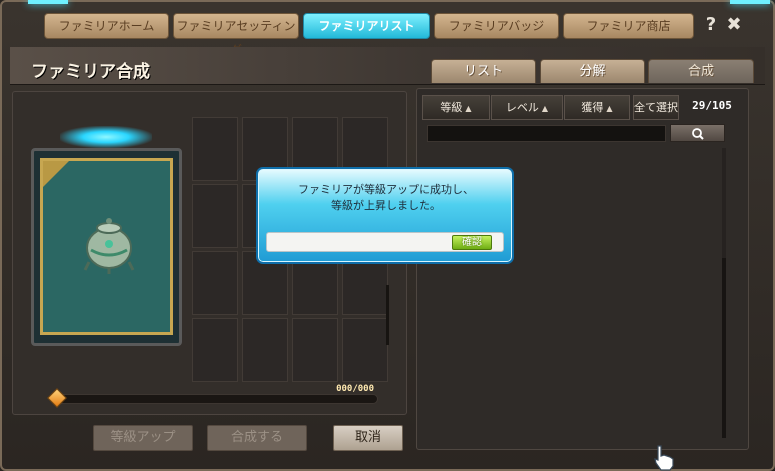  Describe the element at coordinates (143, 438) in the screenshot. I see `grade-up-button: 等級アップ` at that location.